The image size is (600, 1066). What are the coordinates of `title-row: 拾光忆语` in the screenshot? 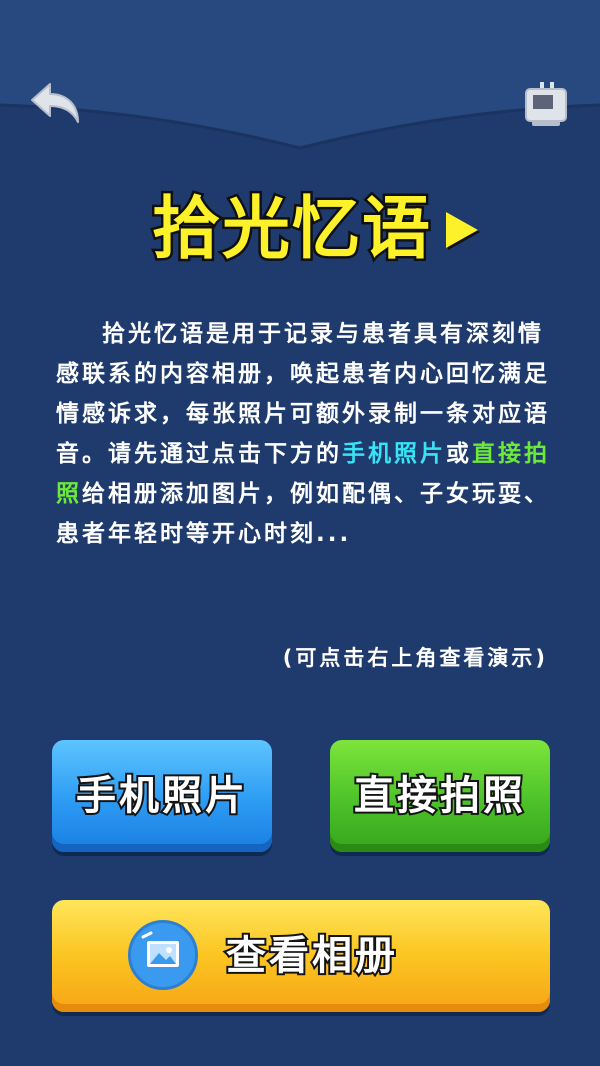 It's located at (300, 230).